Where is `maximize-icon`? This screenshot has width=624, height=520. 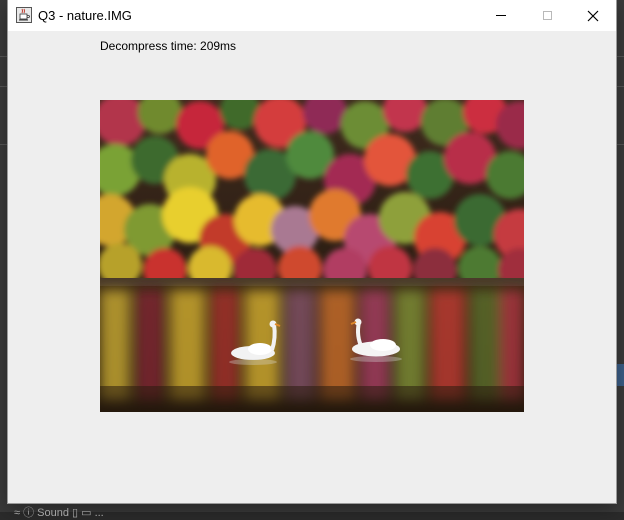 maximize-icon is located at coordinates (547, 15).